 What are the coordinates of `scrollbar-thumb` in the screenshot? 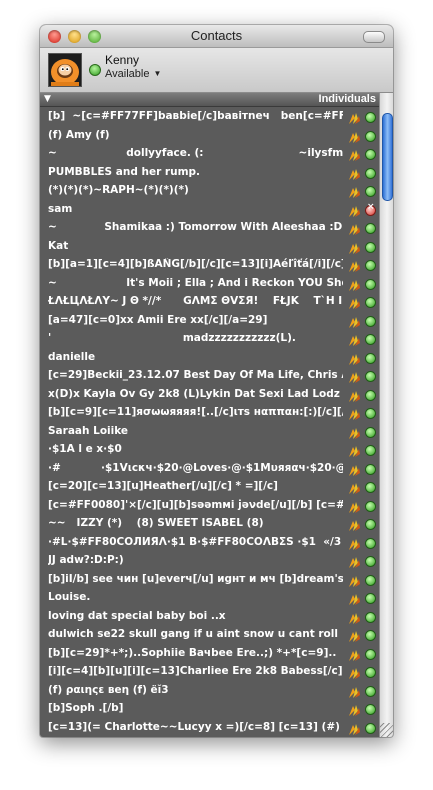 It's located at (387, 157).